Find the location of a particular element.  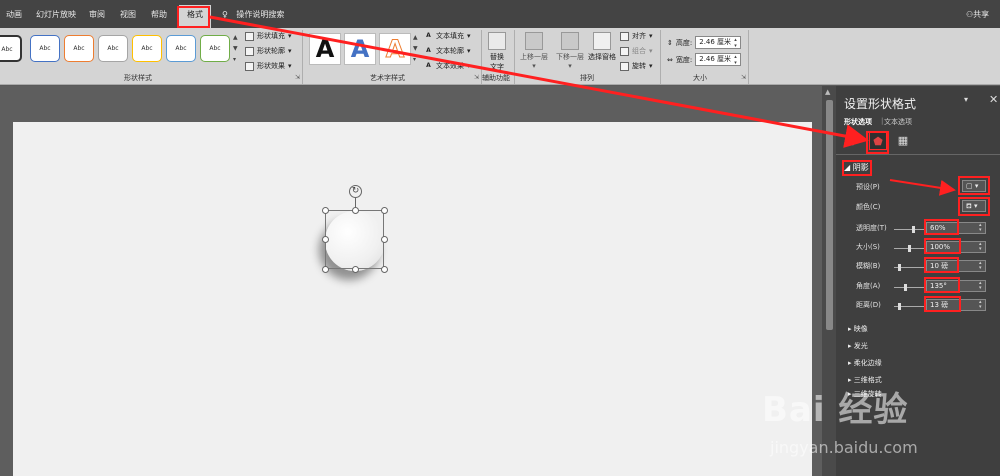

tab-animations: 动画 is located at coordinates (14, 14).